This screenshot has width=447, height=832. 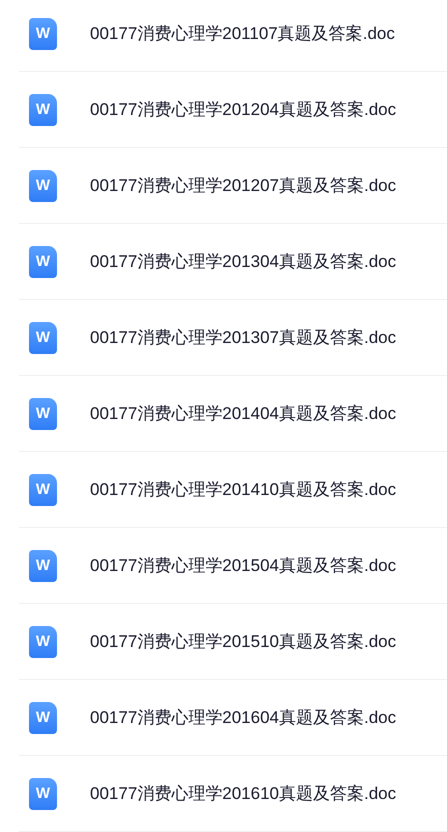 What do you see at coordinates (243, 489) in the screenshot?
I see `file-name: 00177消费心理学201410真题及答案.doc` at bounding box center [243, 489].